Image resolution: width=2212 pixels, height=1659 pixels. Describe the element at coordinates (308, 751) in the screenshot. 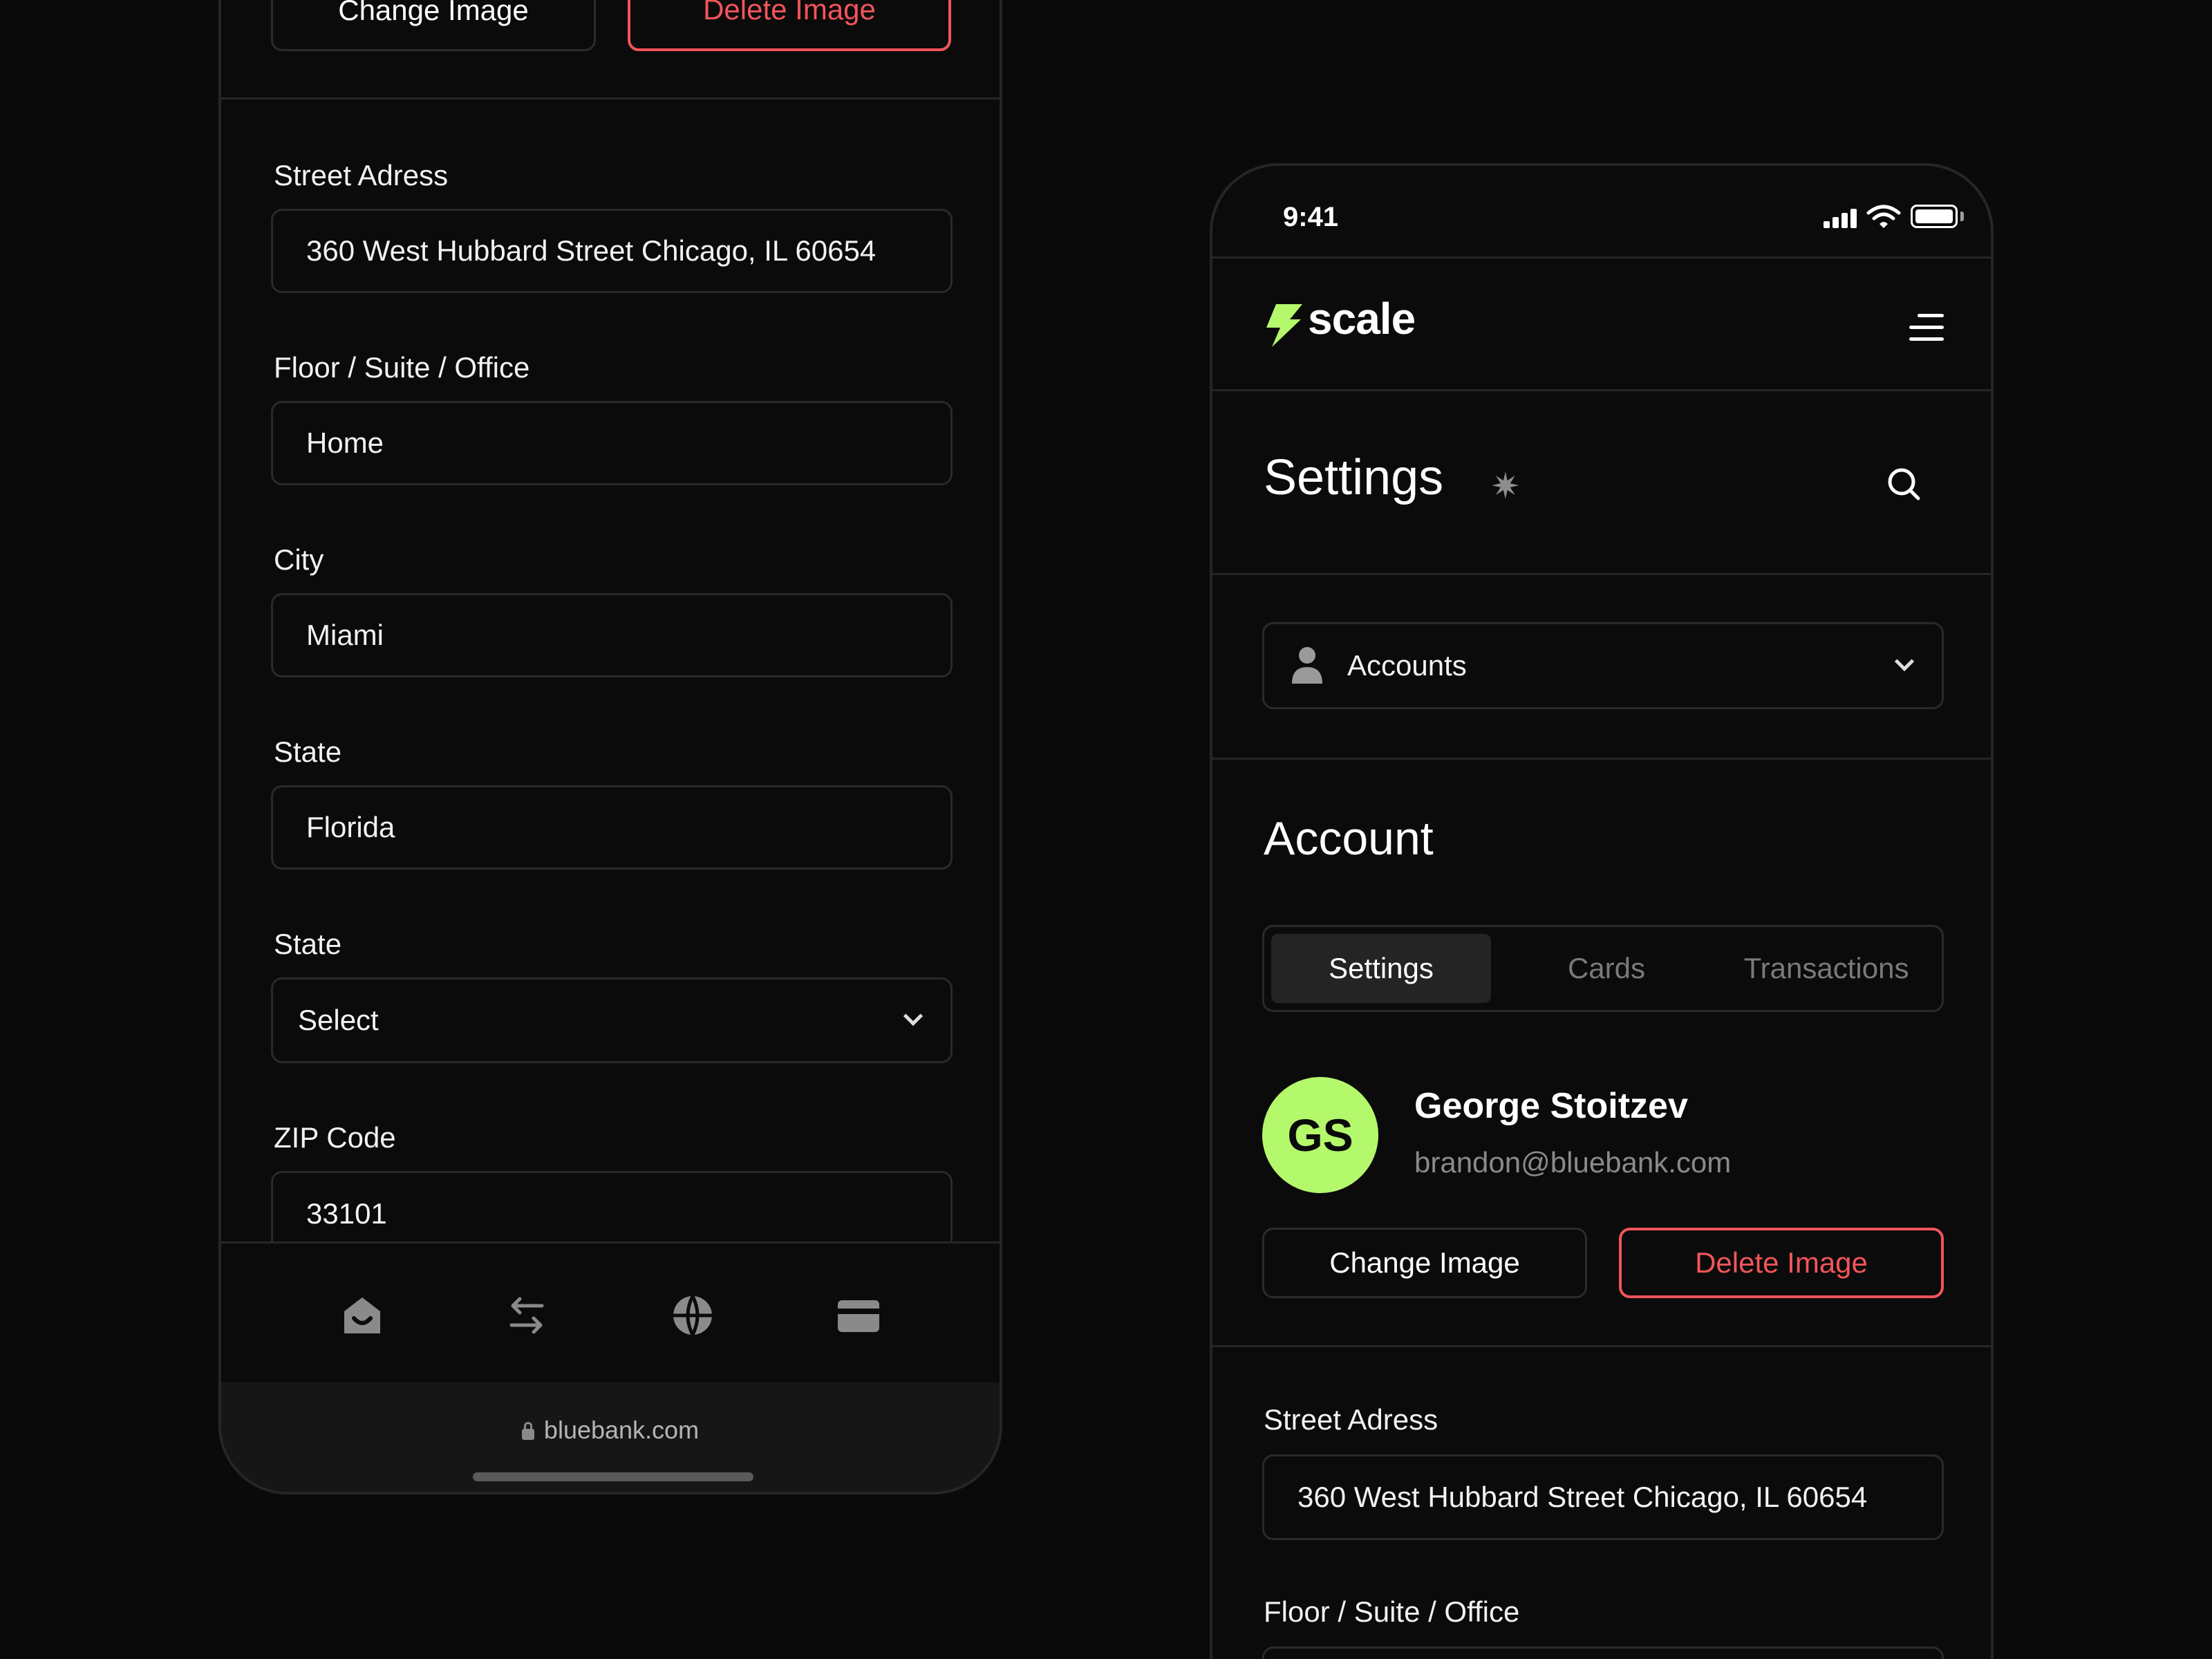

I see `state-label: State` at that location.